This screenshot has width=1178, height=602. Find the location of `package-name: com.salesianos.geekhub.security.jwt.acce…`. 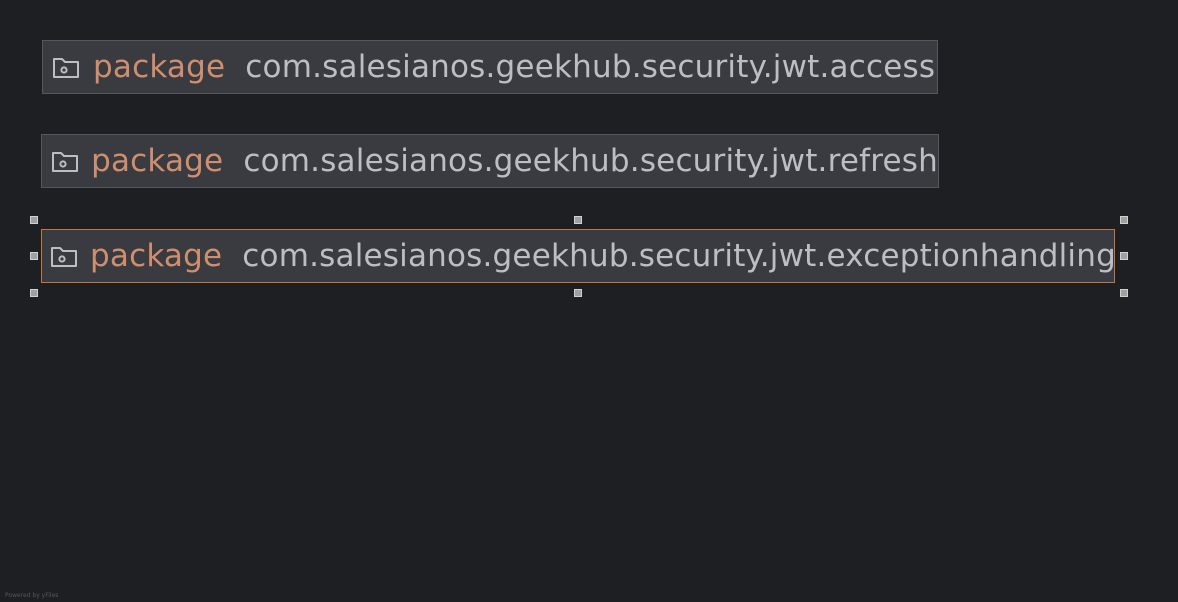

package-name: com.salesianos.geekhub.security.jwt.acce… is located at coordinates (590, 67).